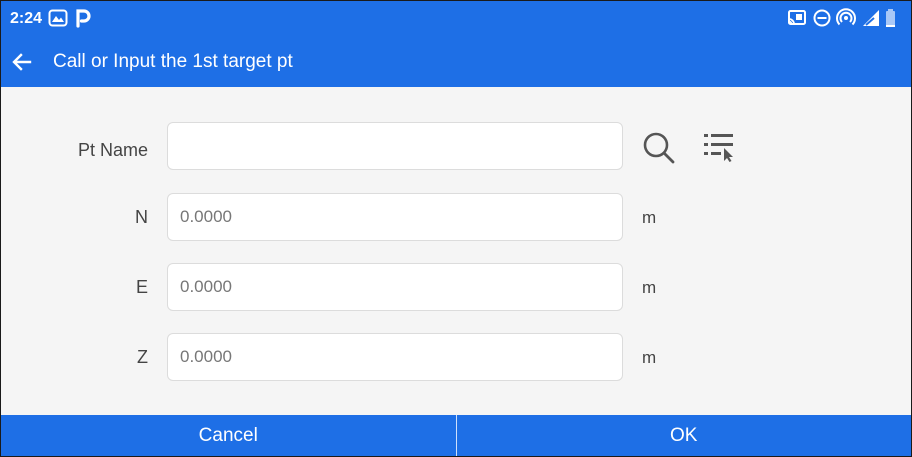 Image resolution: width=912 pixels, height=457 pixels. What do you see at coordinates (846, 18) in the screenshot?
I see `hotspot-icon` at bounding box center [846, 18].